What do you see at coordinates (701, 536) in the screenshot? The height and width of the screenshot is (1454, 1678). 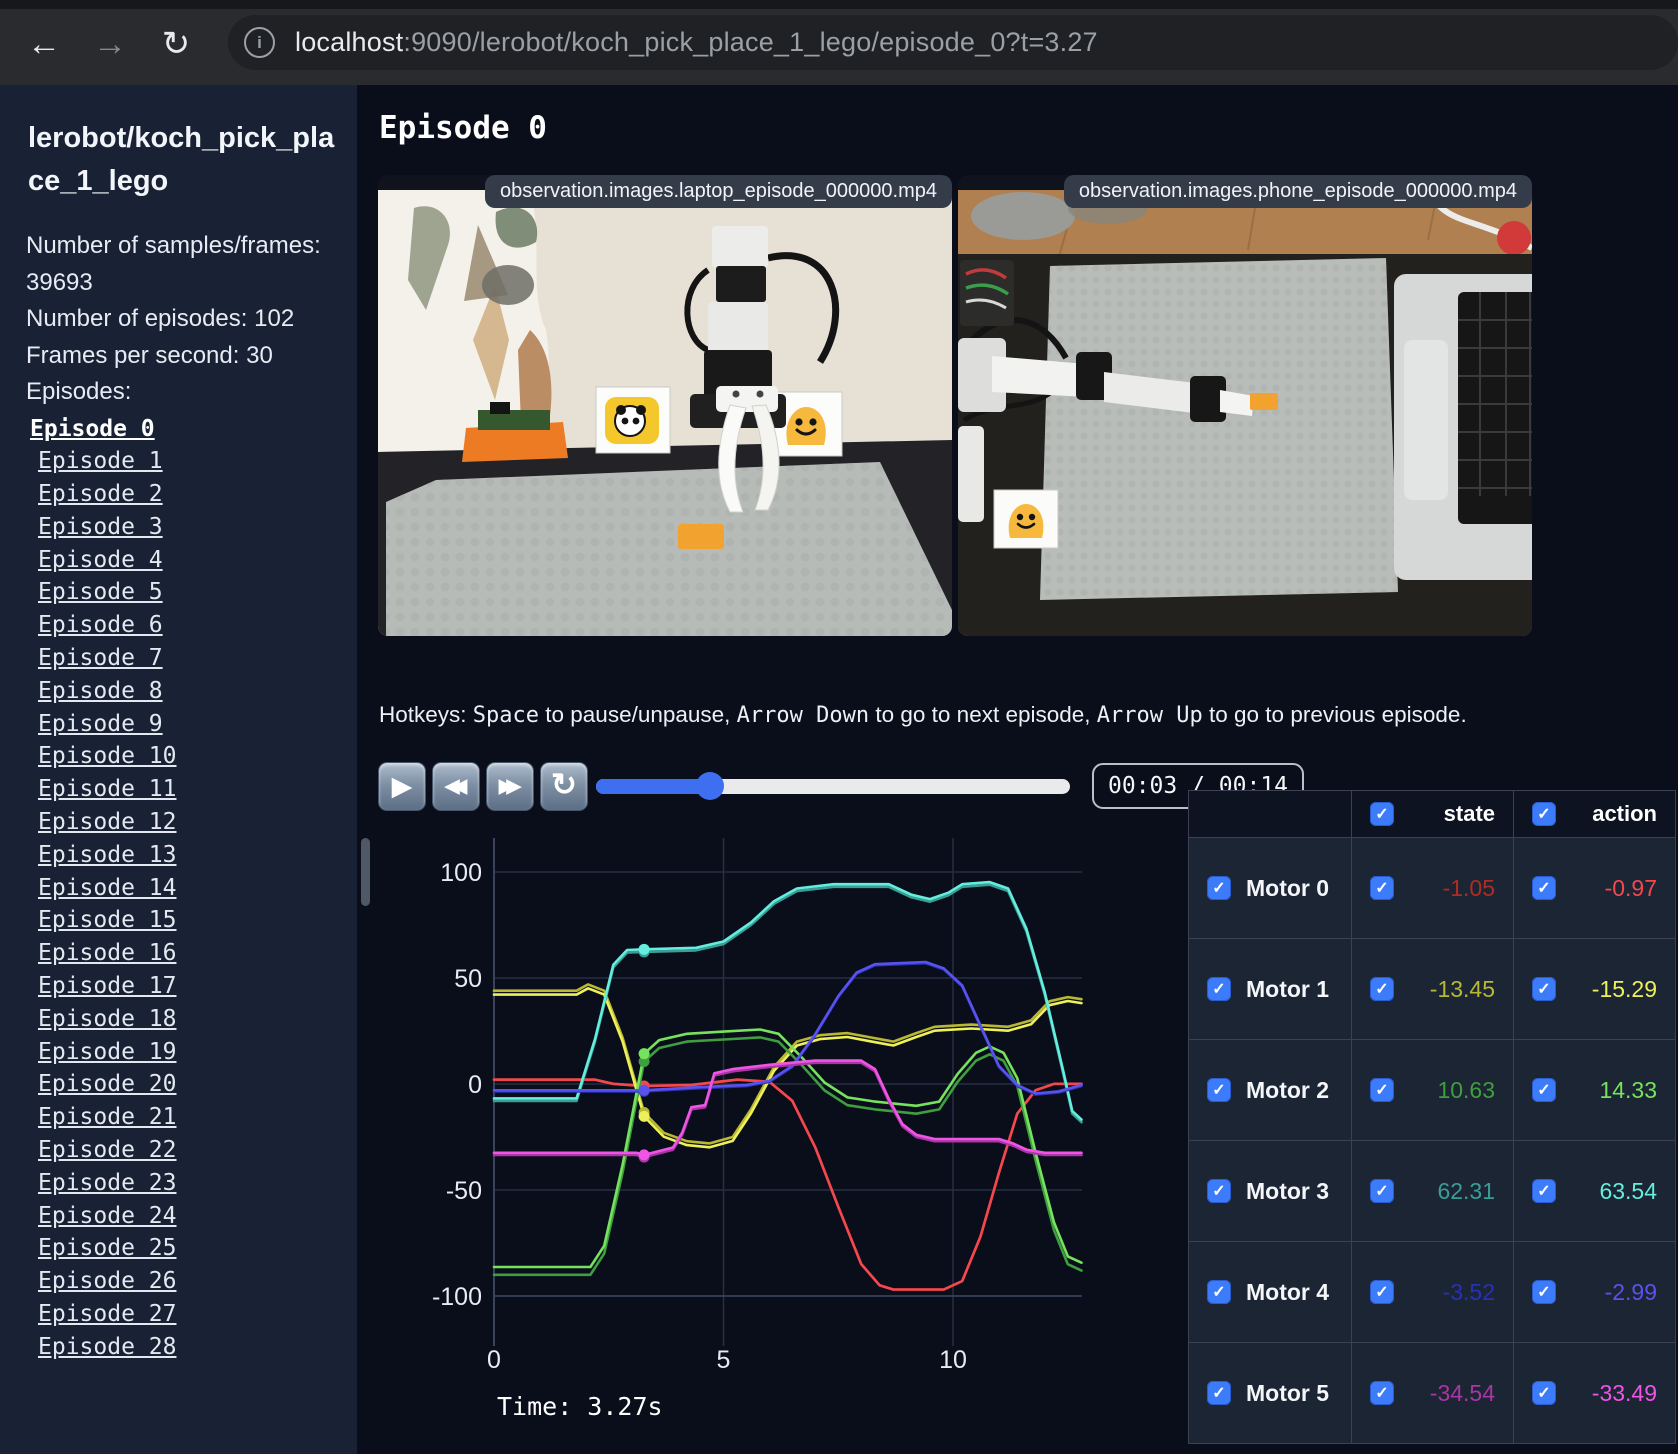 I see `orange-brick` at bounding box center [701, 536].